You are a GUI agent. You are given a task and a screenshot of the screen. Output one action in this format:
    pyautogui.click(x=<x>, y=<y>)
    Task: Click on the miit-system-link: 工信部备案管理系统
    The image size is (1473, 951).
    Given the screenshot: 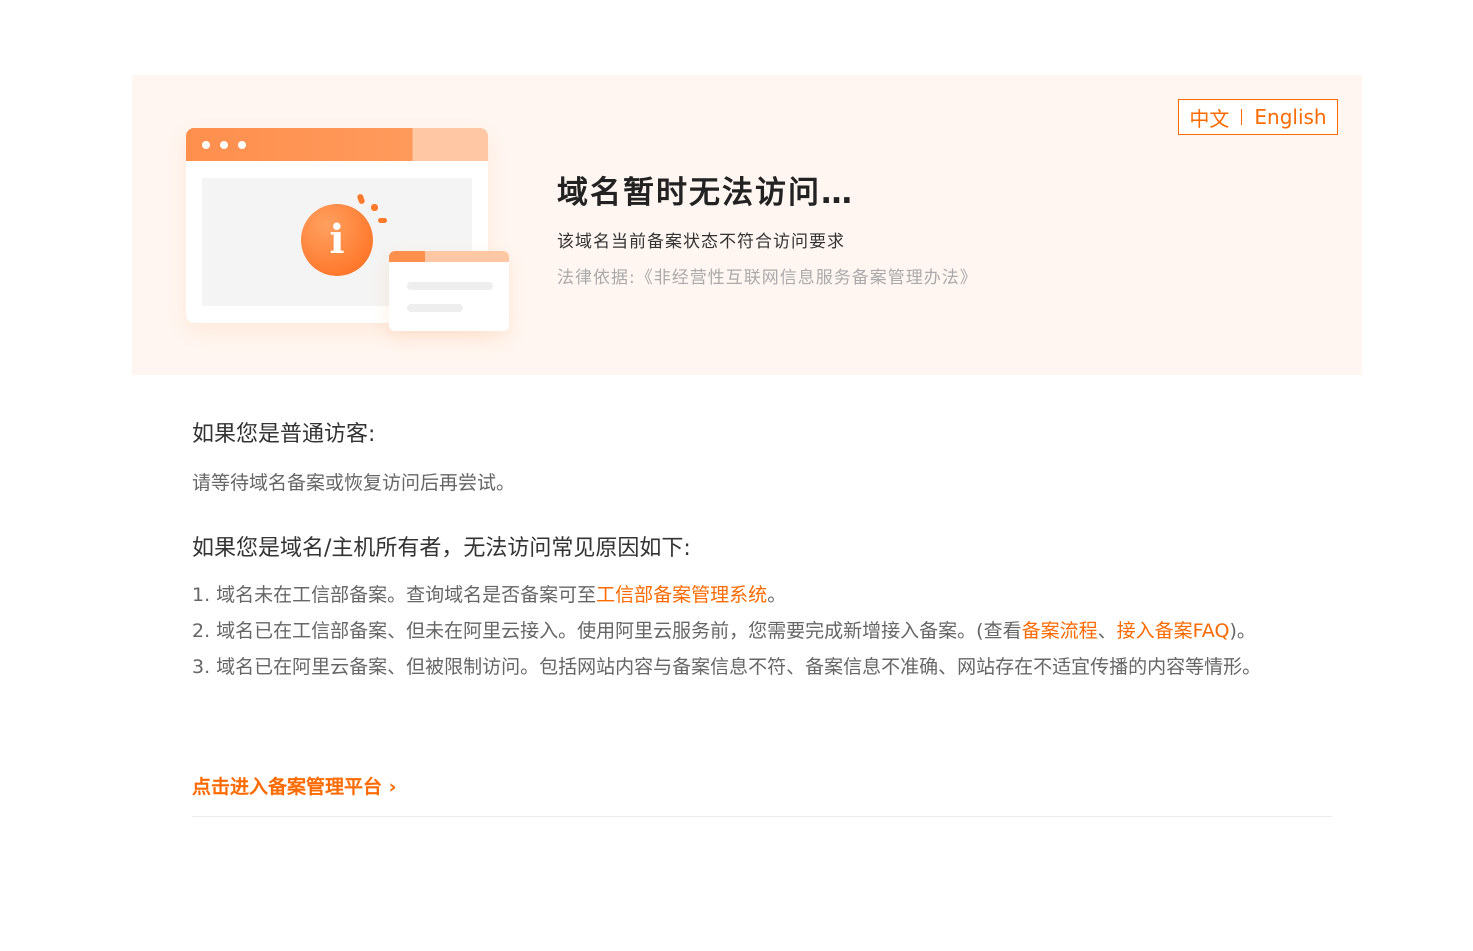 What is the action you would take?
    pyautogui.click(x=681, y=595)
    